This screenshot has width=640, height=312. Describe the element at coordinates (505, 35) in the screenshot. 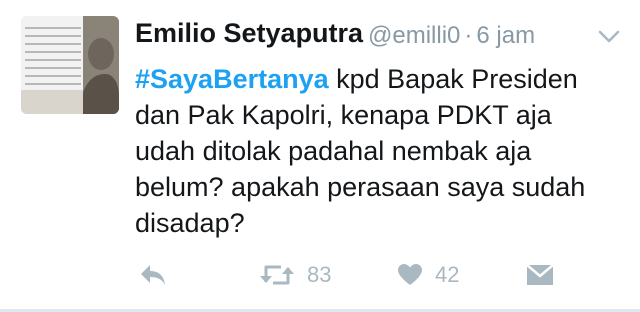

I see `tweet-timestamp: 6 jam` at that location.